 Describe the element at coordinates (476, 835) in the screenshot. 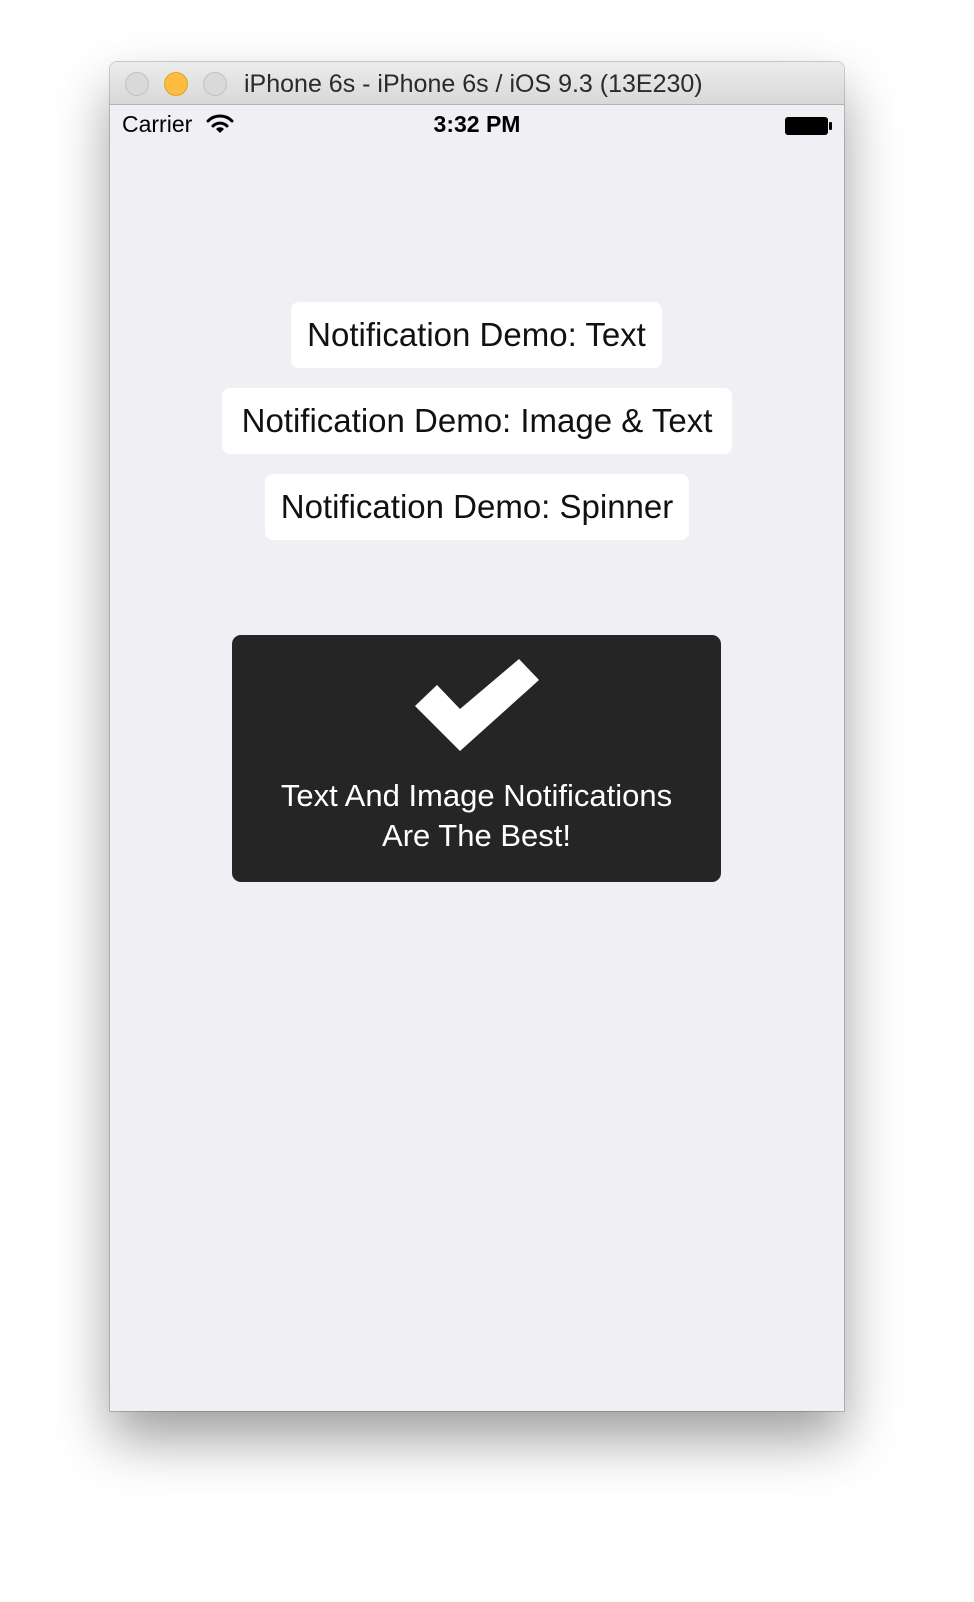

I see `notification-message-line-2: Are The Best!` at that location.